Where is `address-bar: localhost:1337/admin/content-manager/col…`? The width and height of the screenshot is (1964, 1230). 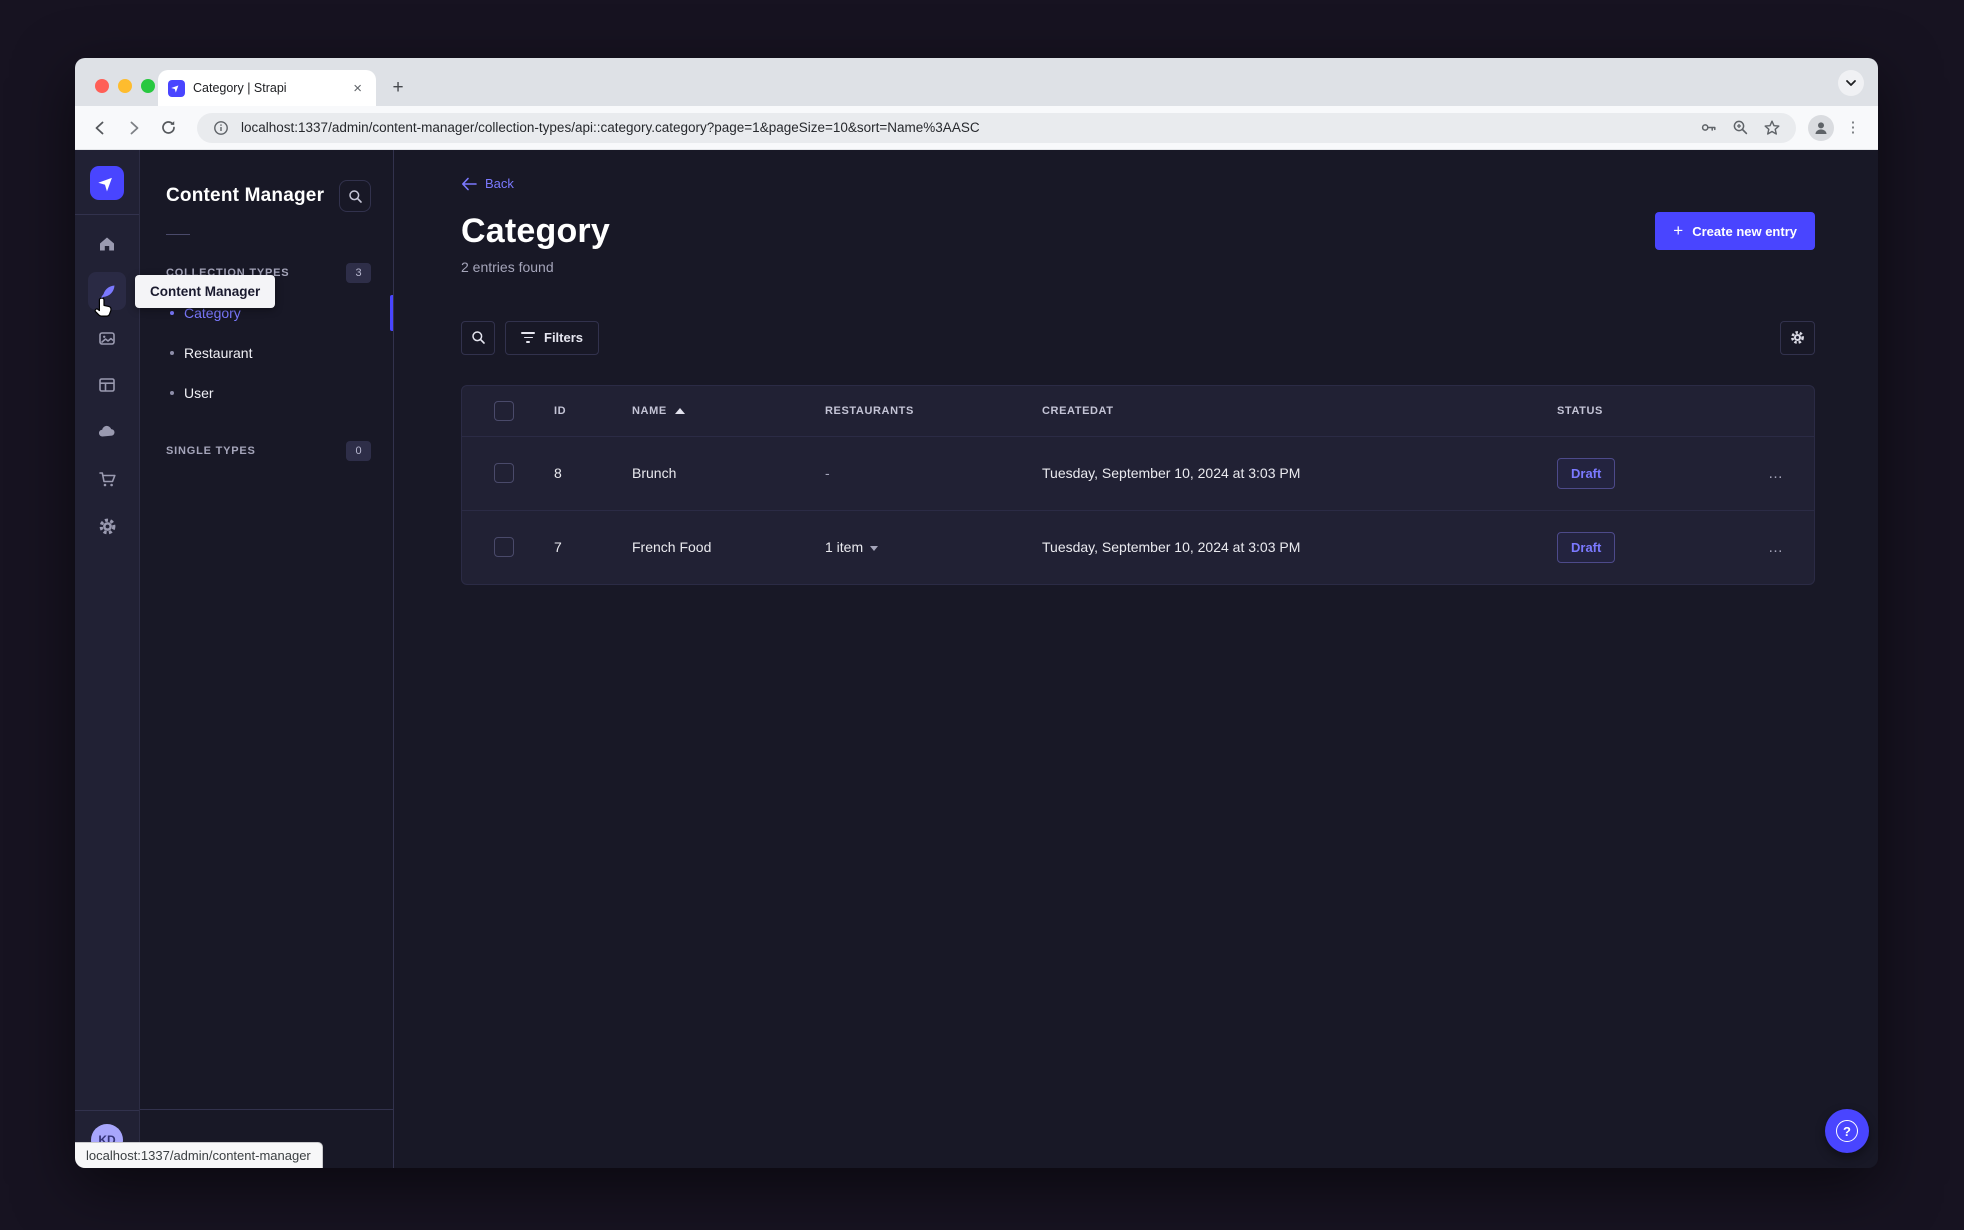
address-bar: localhost:1337/admin/content-manager/col… is located at coordinates (996, 127).